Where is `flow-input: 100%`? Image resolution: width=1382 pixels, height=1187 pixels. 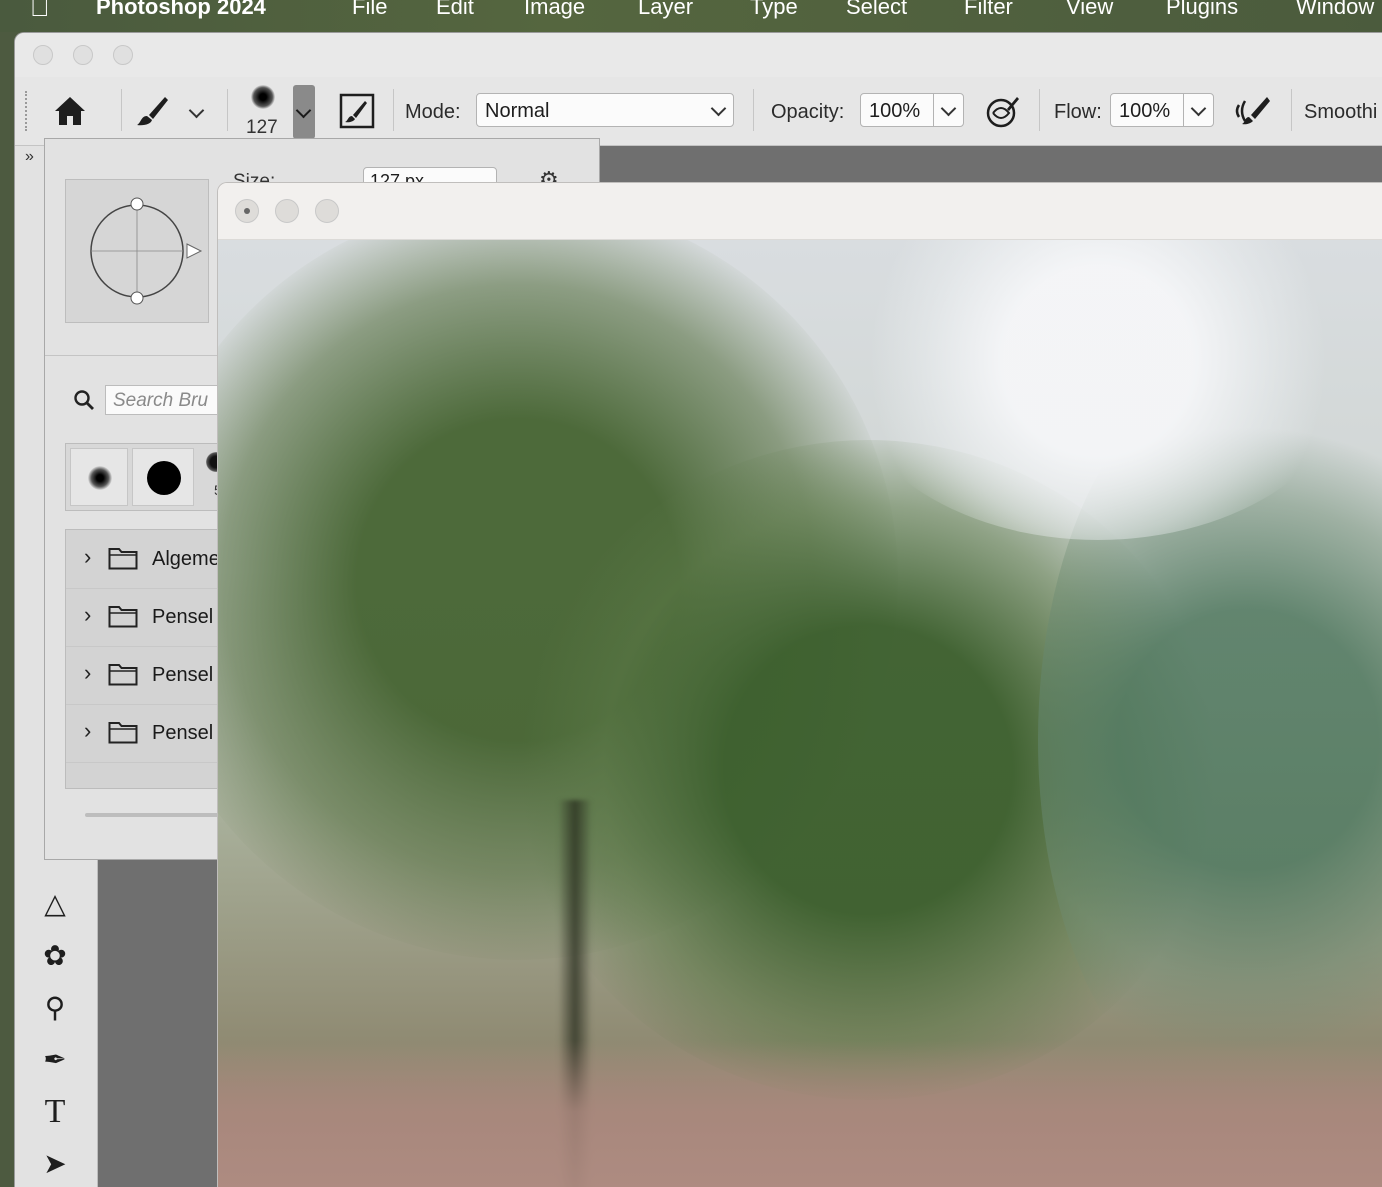
flow-input: 100% is located at coordinates (1162, 110).